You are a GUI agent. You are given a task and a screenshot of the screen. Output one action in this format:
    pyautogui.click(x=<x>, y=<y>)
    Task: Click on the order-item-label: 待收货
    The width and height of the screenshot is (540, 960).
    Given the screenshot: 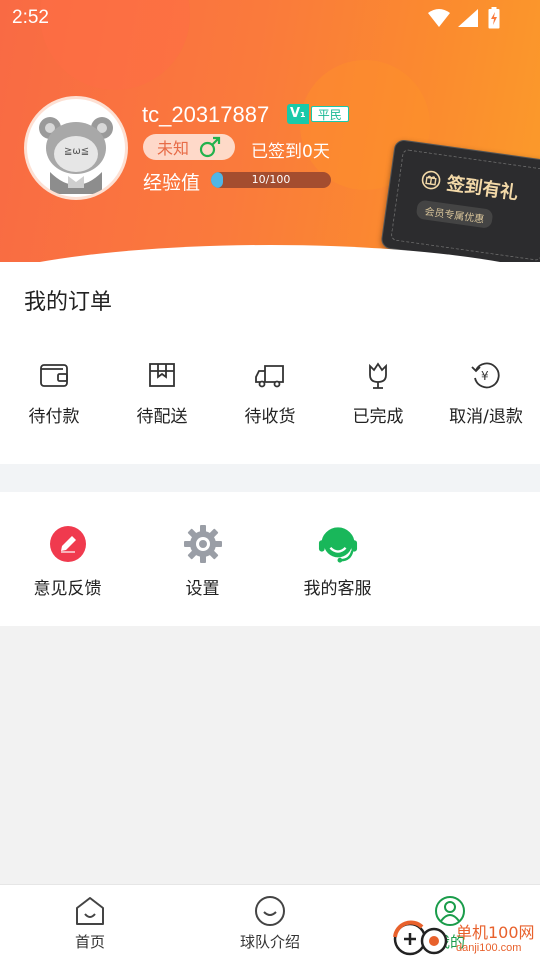 What is the action you would take?
    pyautogui.click(x=270, y=417)
    